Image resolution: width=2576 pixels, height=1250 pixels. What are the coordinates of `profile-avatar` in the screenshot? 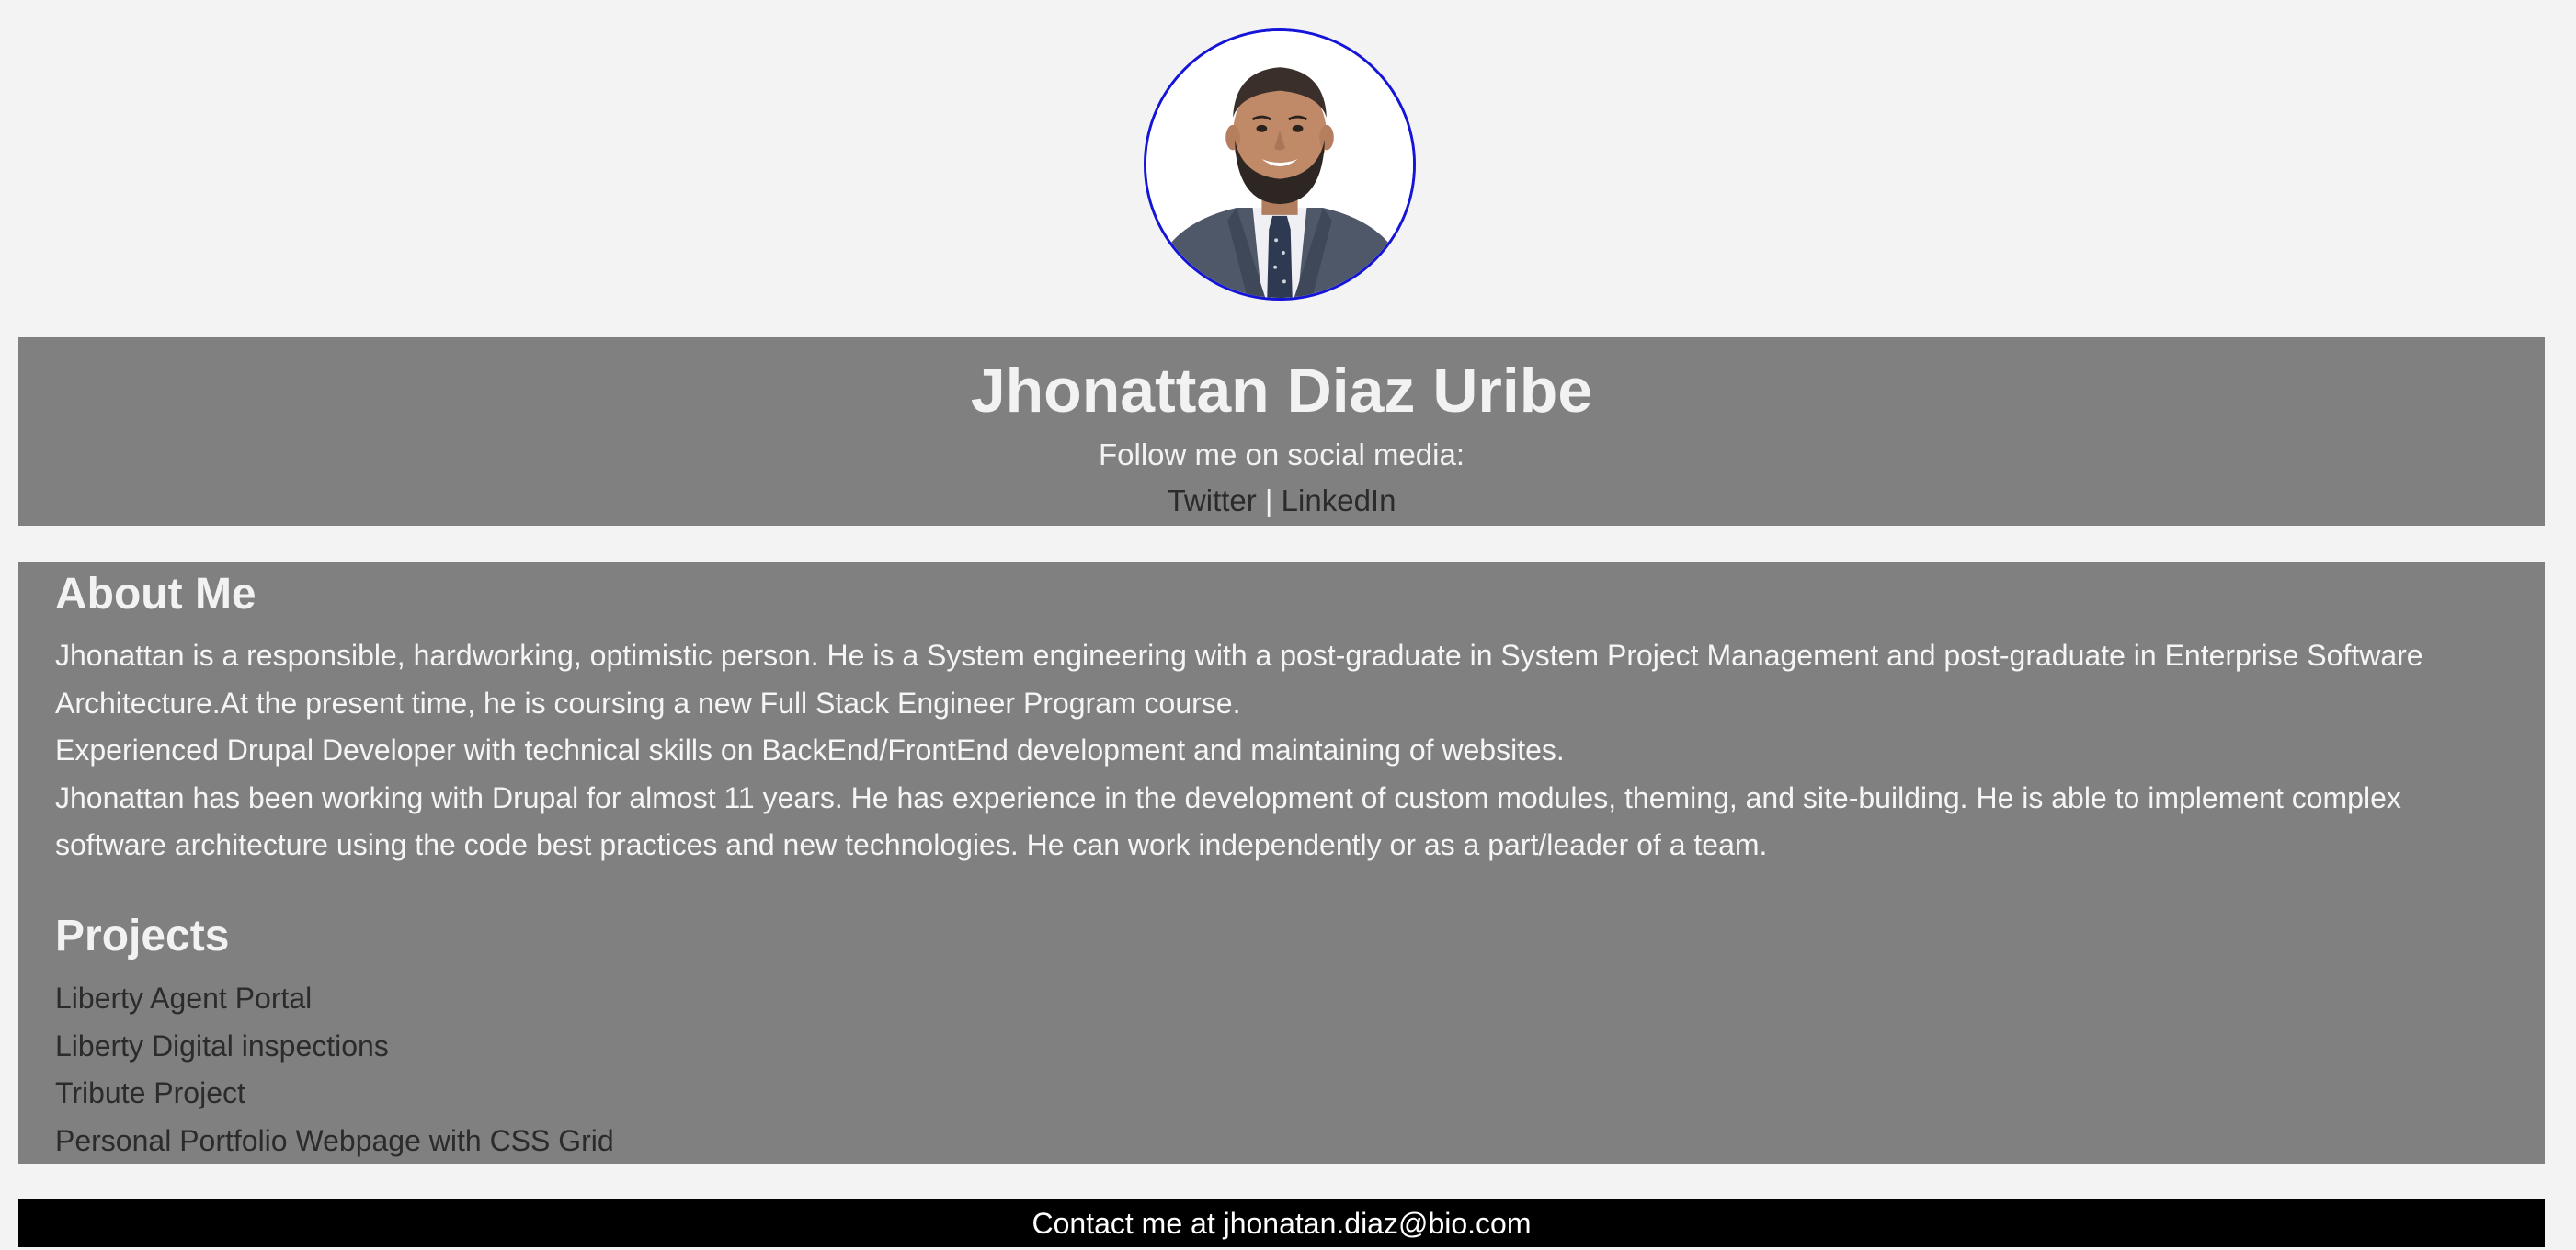 It's located at (1280, 164).